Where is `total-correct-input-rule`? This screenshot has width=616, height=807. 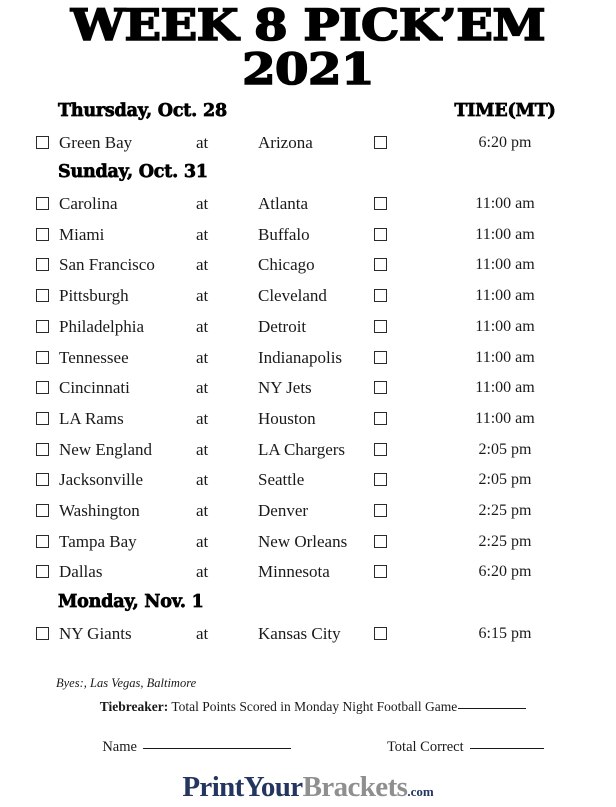
total-correct-input-rule is located at coordinates (506, 748).